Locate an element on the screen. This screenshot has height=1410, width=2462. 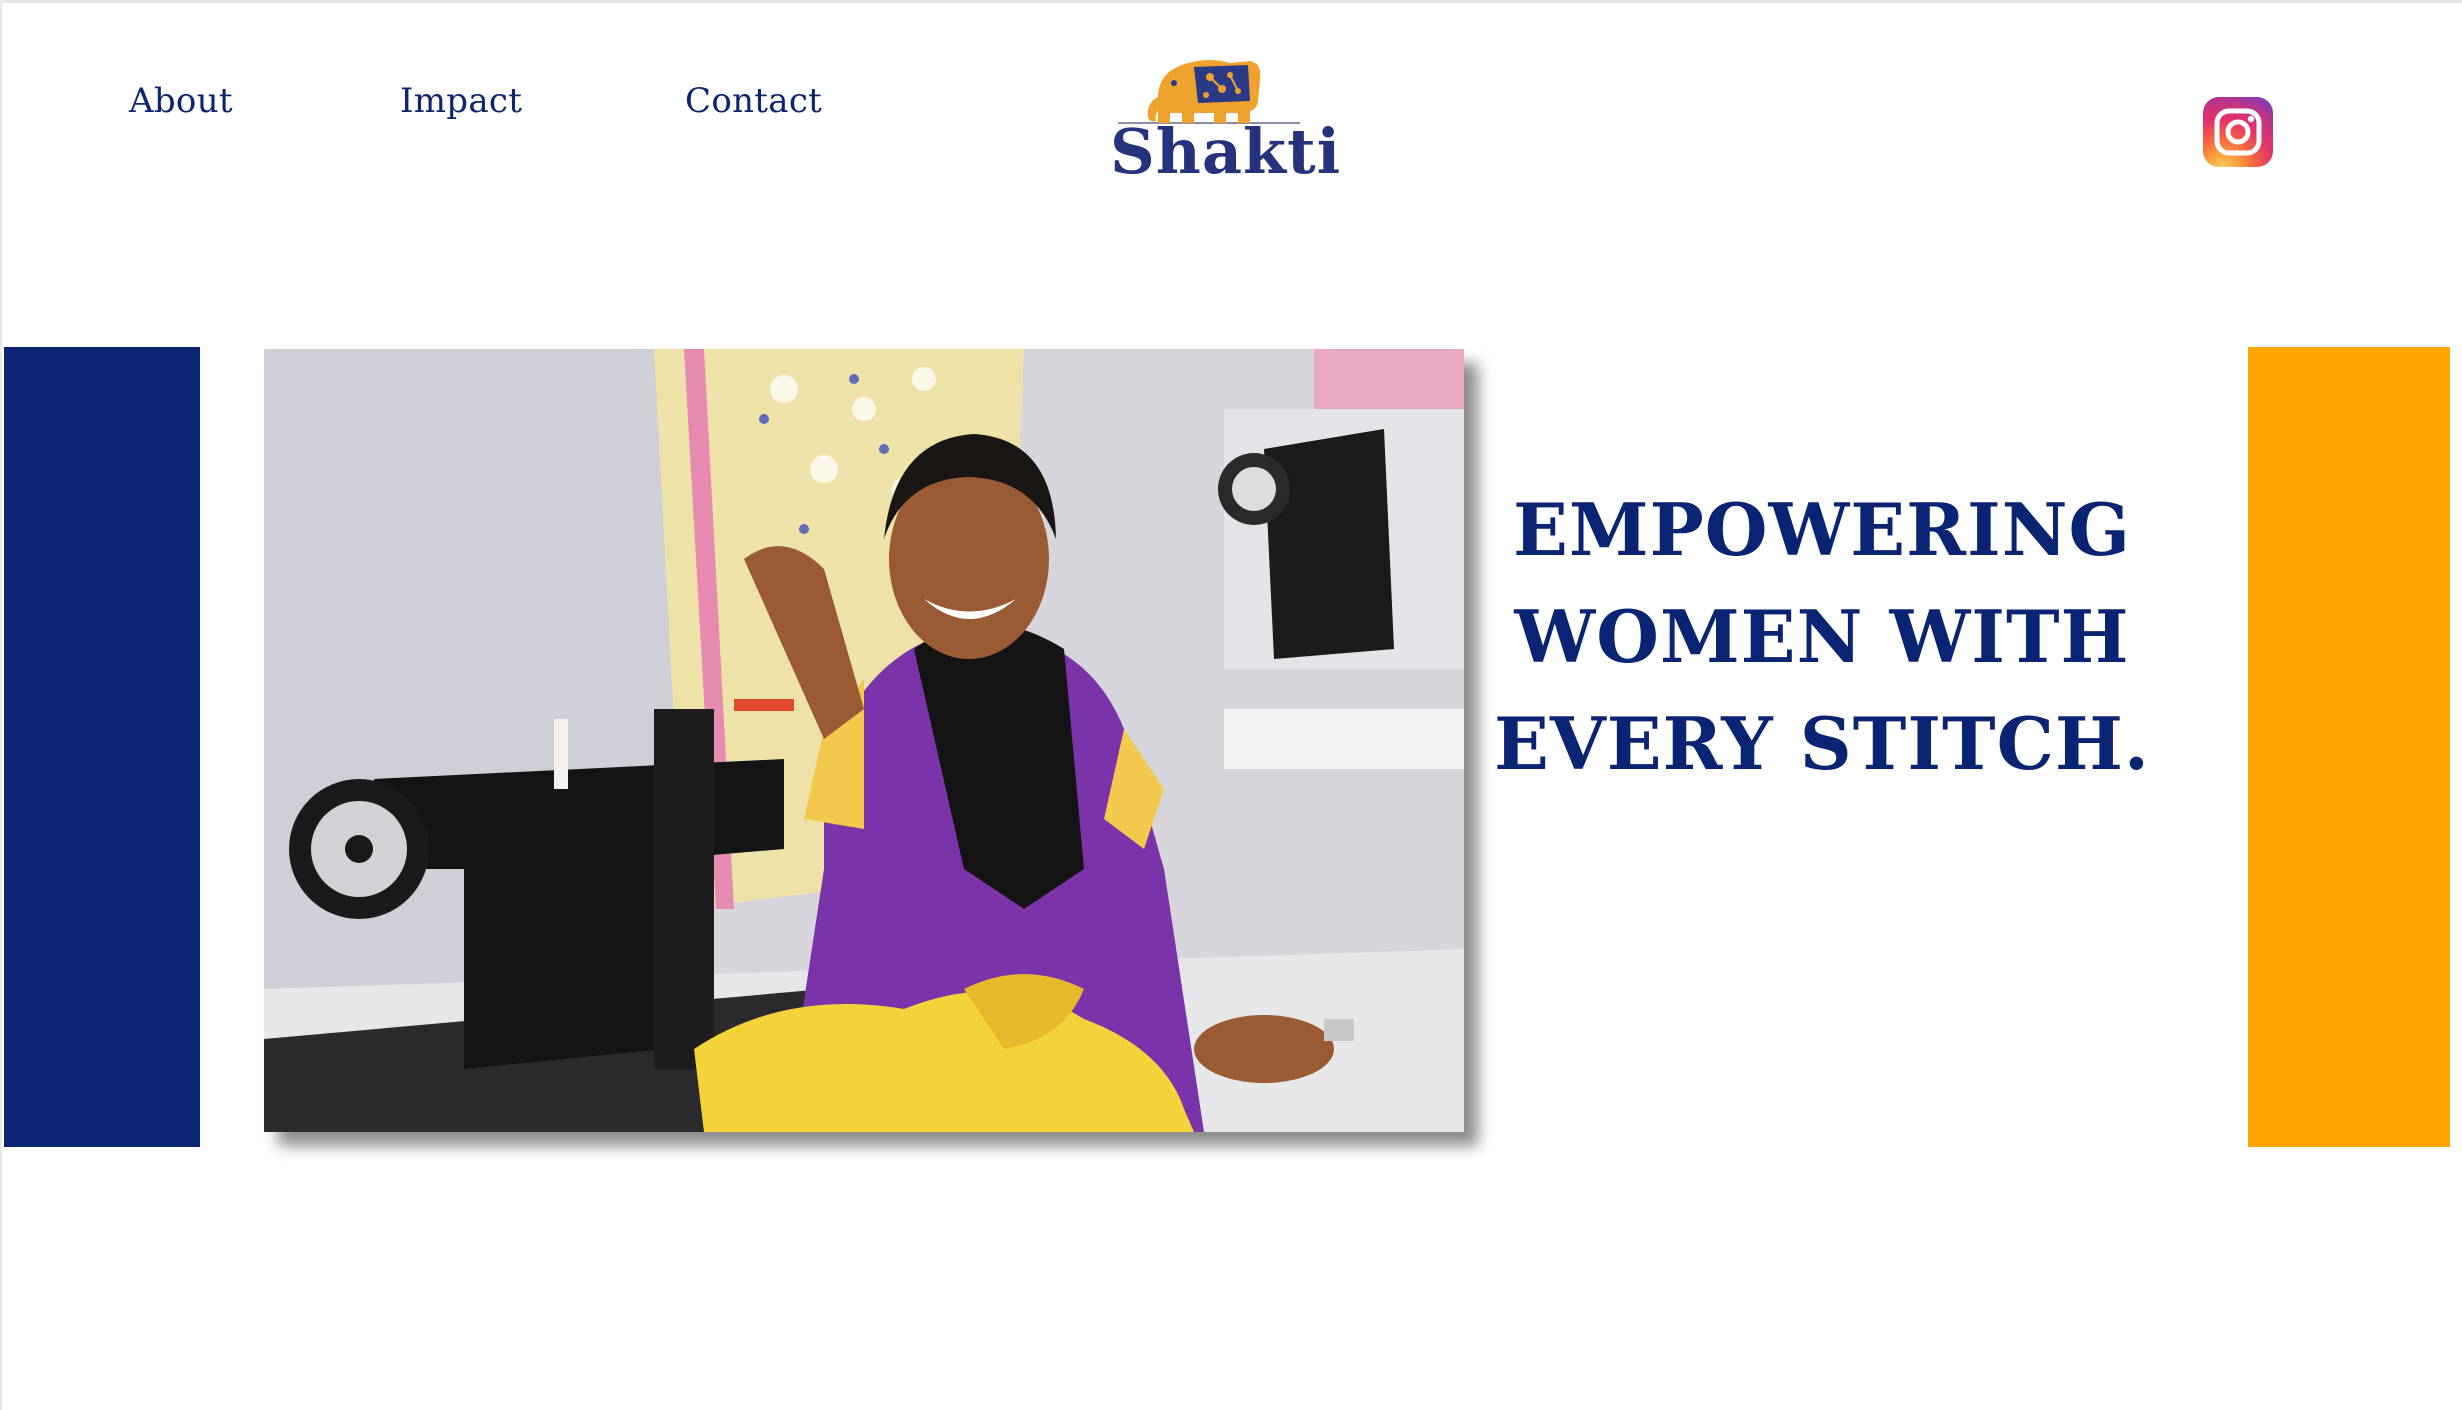
logo-wordmark: Shakti is located at coordinates (1226, 151).